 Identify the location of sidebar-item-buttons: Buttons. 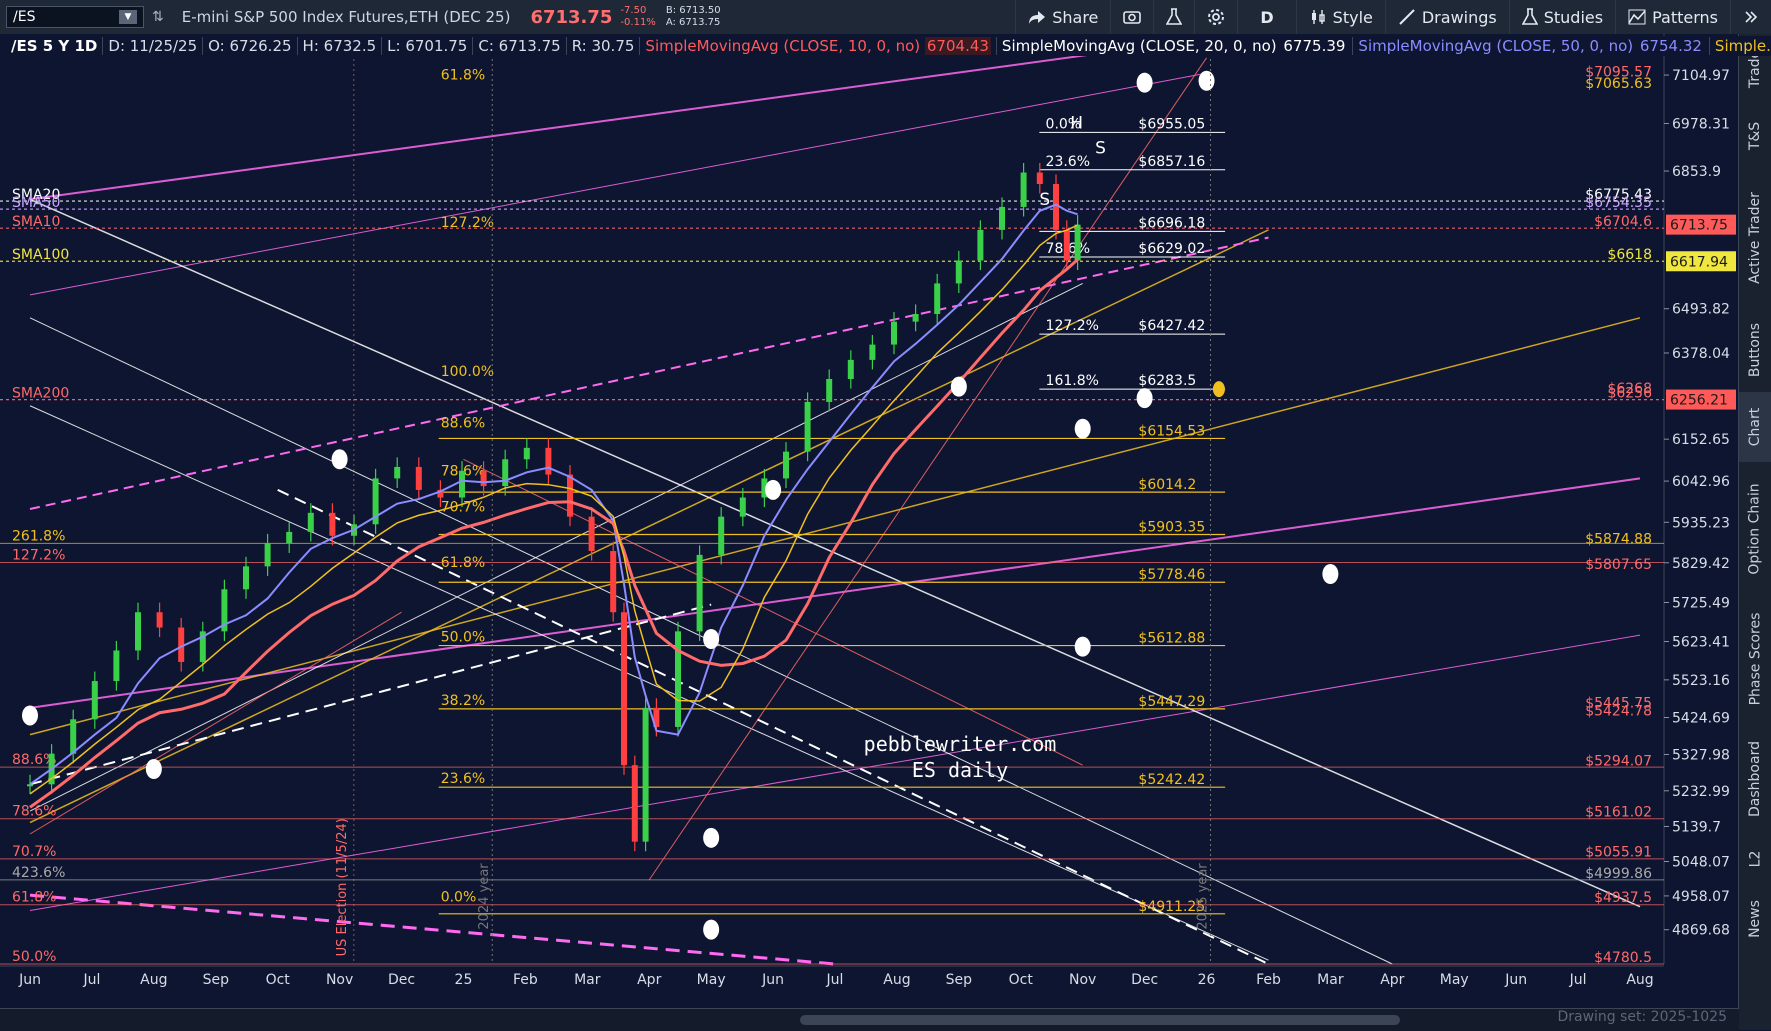
(1755, 350).